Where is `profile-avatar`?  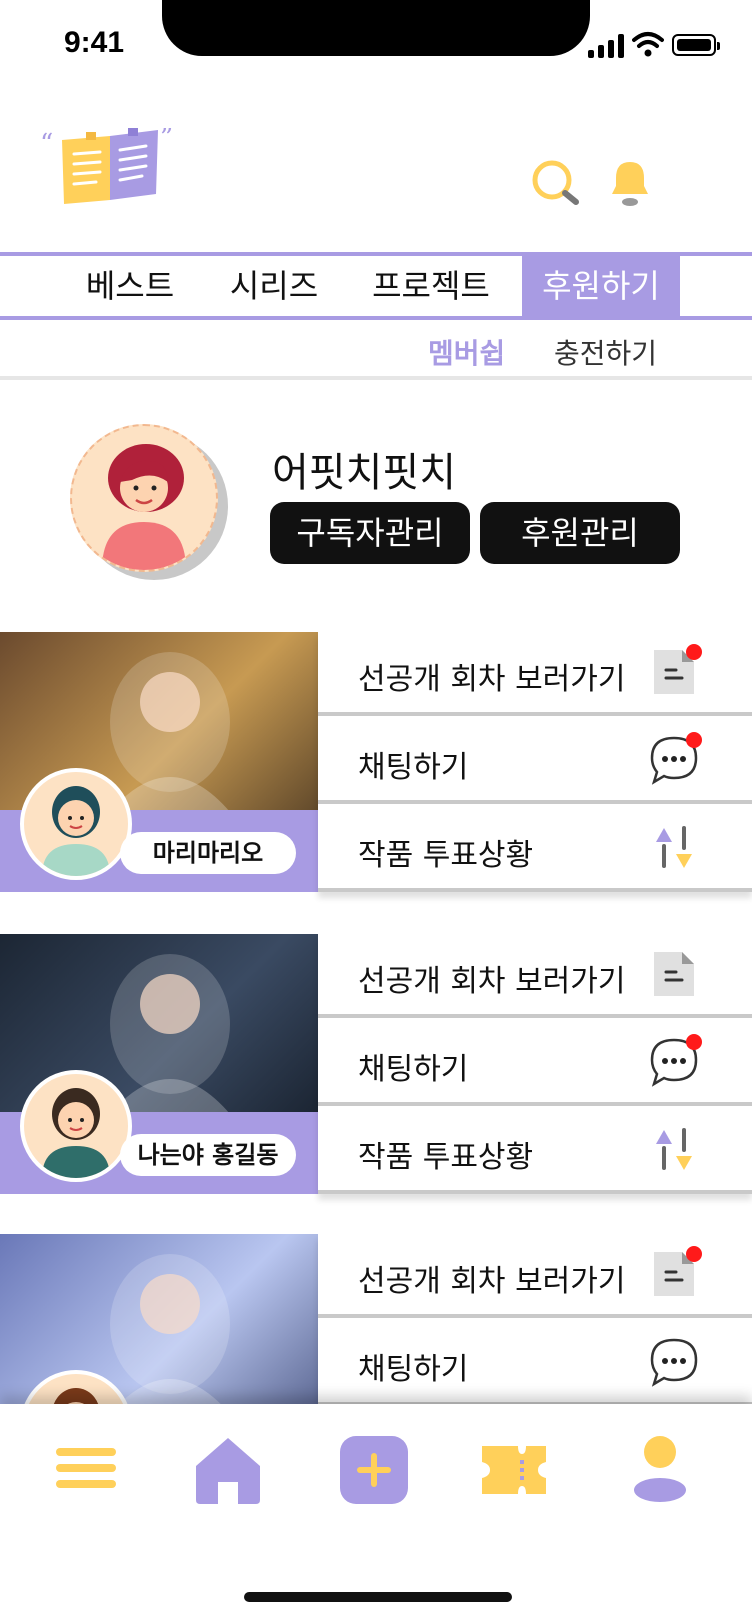
profile-avatar is located at coordinates (144, 498).